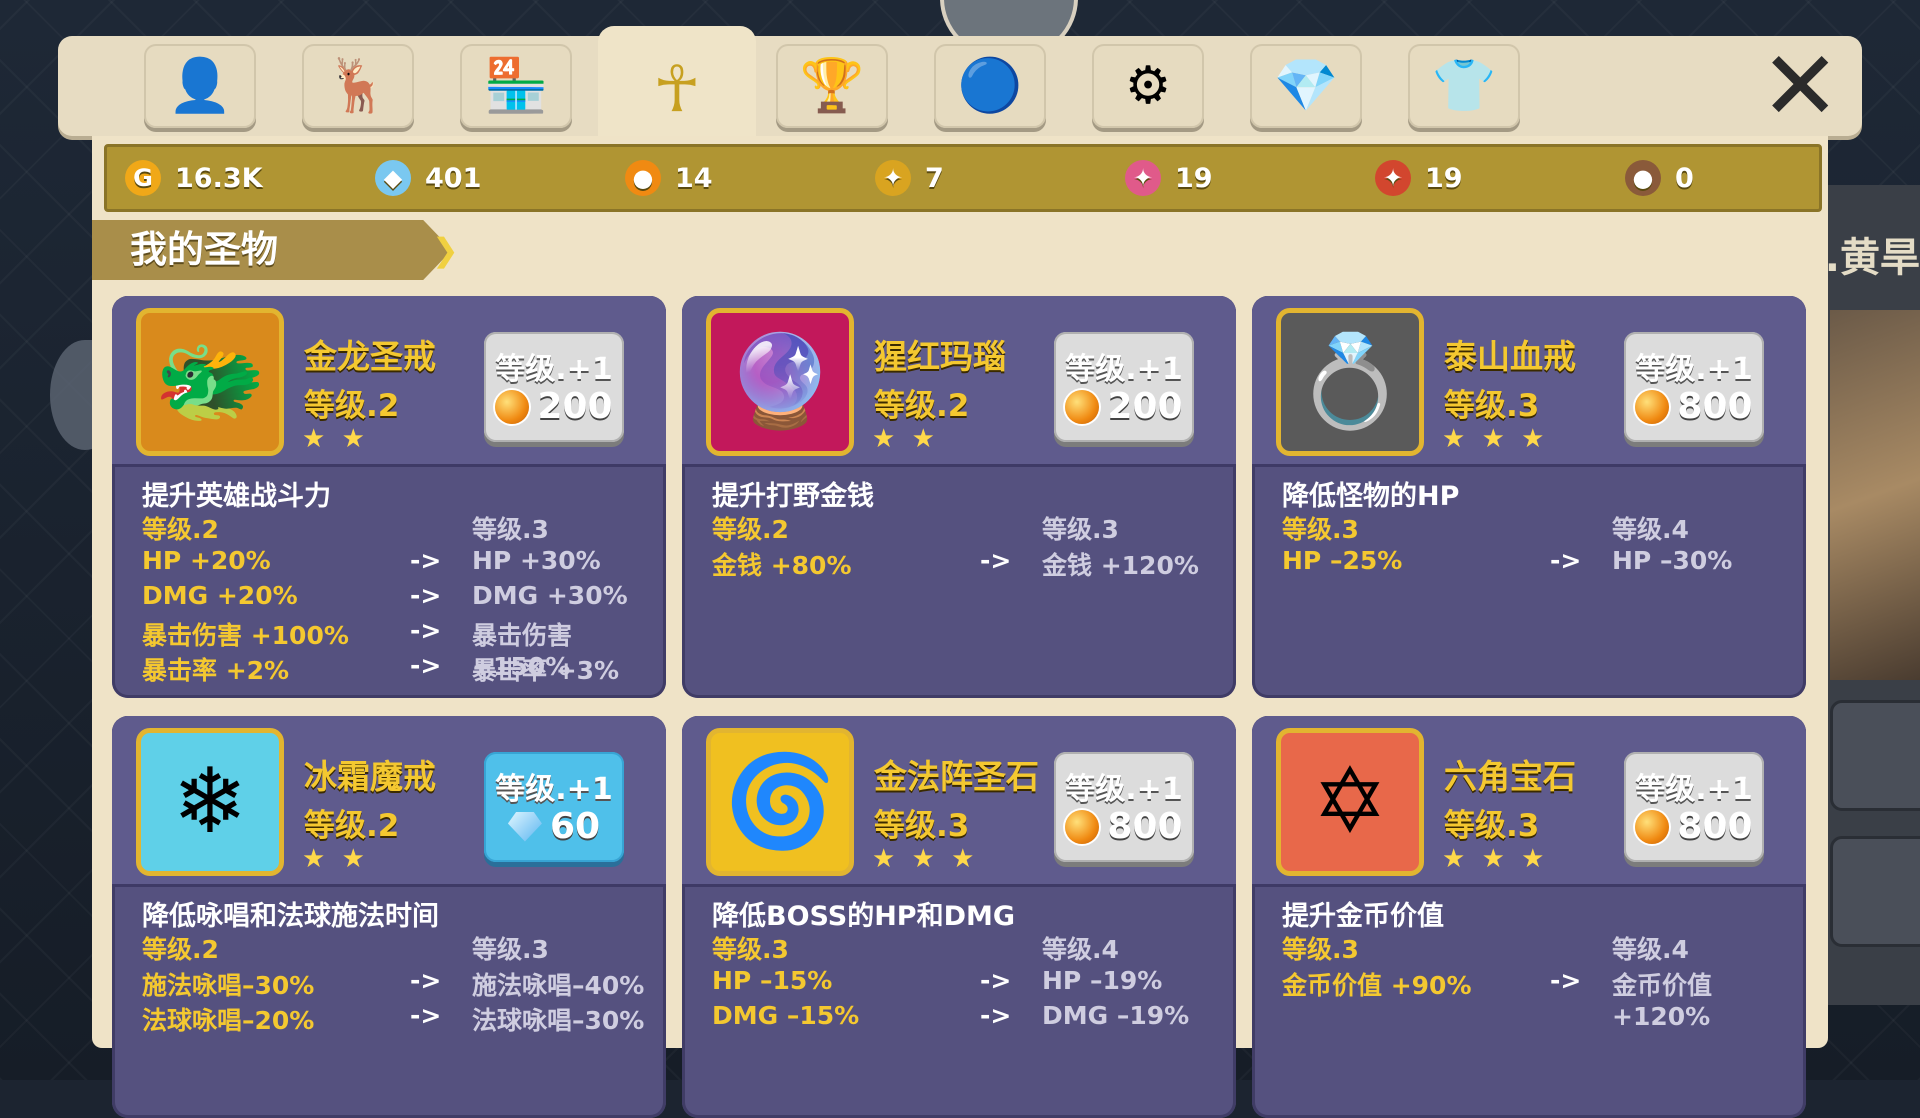 Image resolution: width=1920 pixels, height=1118 pixels. I want to click on currency-value: 16.3K, so click(219, 178).